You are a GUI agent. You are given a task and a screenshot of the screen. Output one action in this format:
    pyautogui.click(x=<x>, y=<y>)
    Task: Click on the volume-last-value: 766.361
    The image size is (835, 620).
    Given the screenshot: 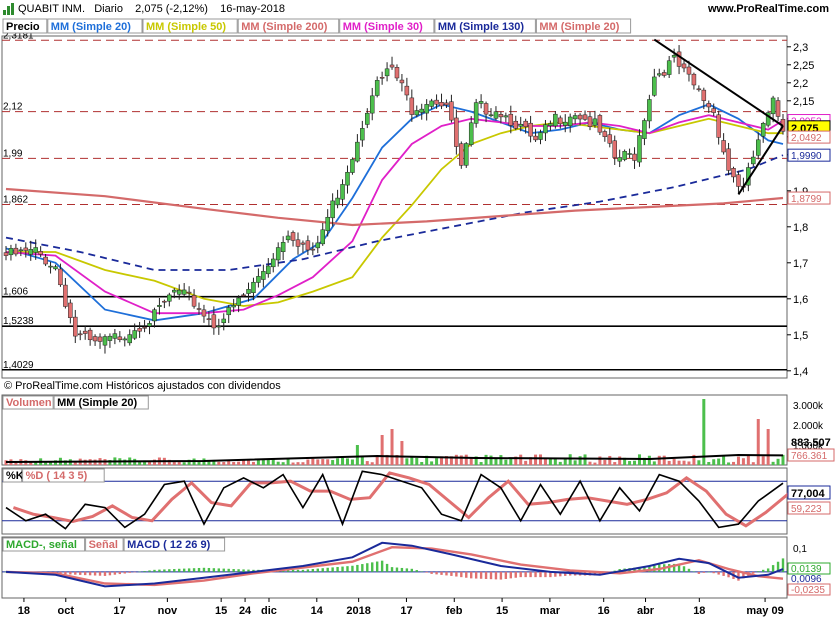 What is the action you would take?
    pyautogui.click(x=809, y=456)
    